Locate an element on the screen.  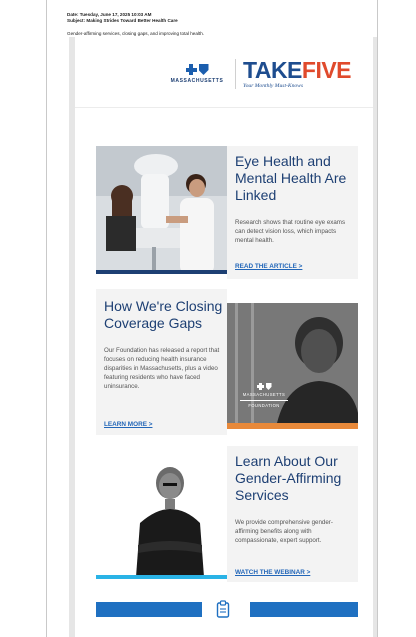
bcbs-logo: MASSACHUSETTS is located at coordinates (197, 74).